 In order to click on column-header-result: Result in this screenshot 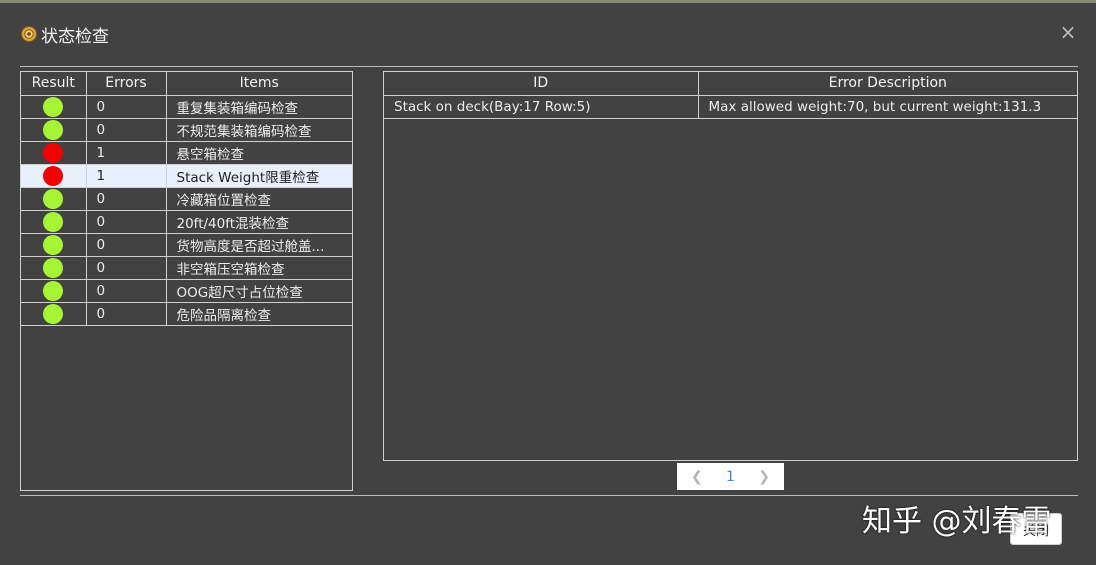, I will do `click(54, 84)`.